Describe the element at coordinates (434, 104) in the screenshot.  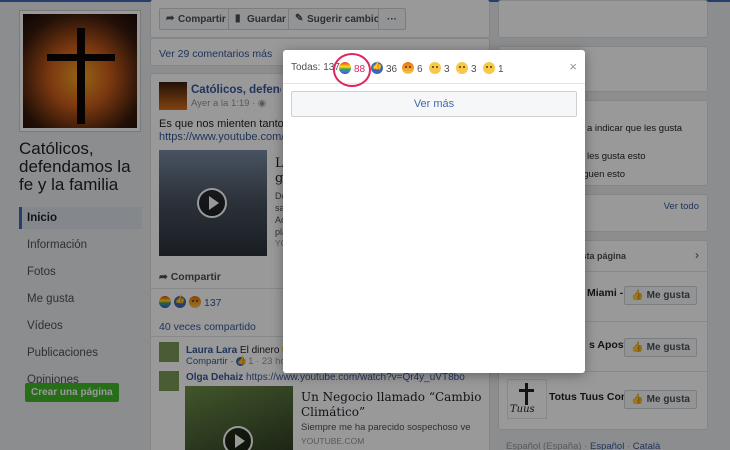
I see `see-more-button: Ver más` at that location.